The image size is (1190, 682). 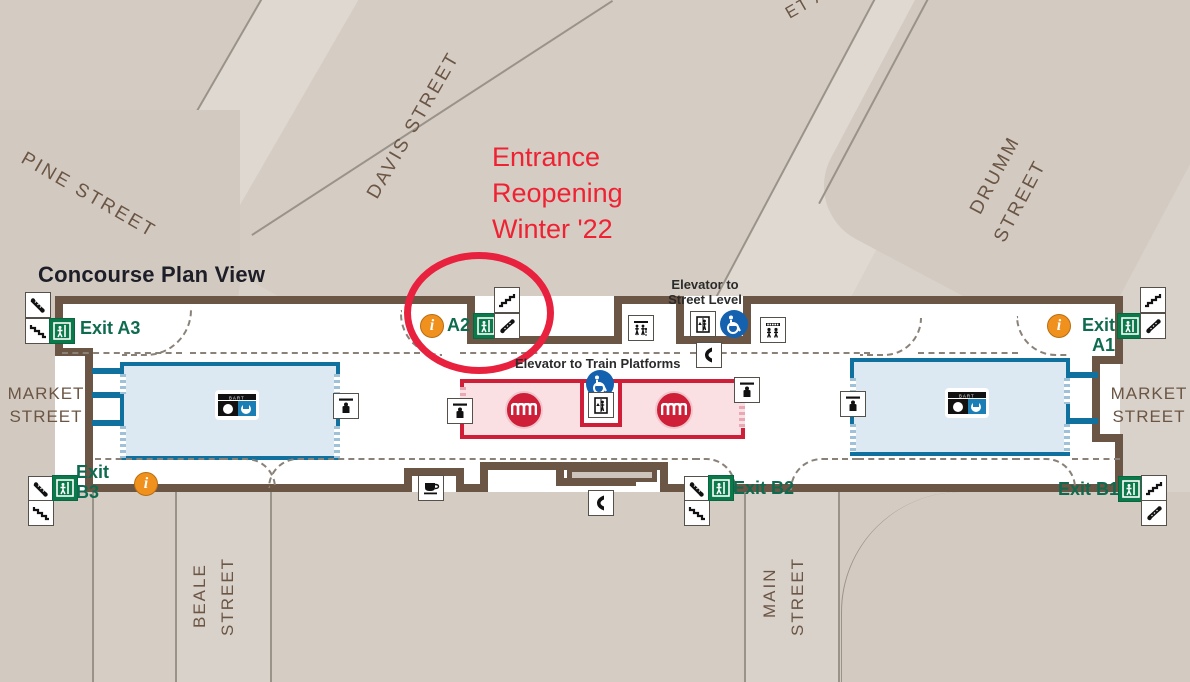 What do you see at coordinates (1067, 438) in the screenshot?
I see `hatch-right-b` at bounding box center [1067, 438].